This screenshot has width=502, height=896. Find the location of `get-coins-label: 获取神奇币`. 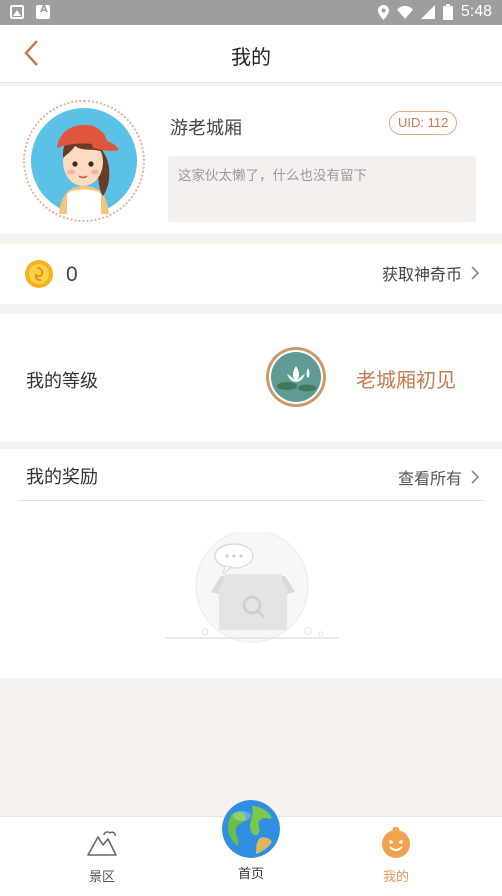

get-coins-label: 获取神奇币 is located at coordinates (421, 274).